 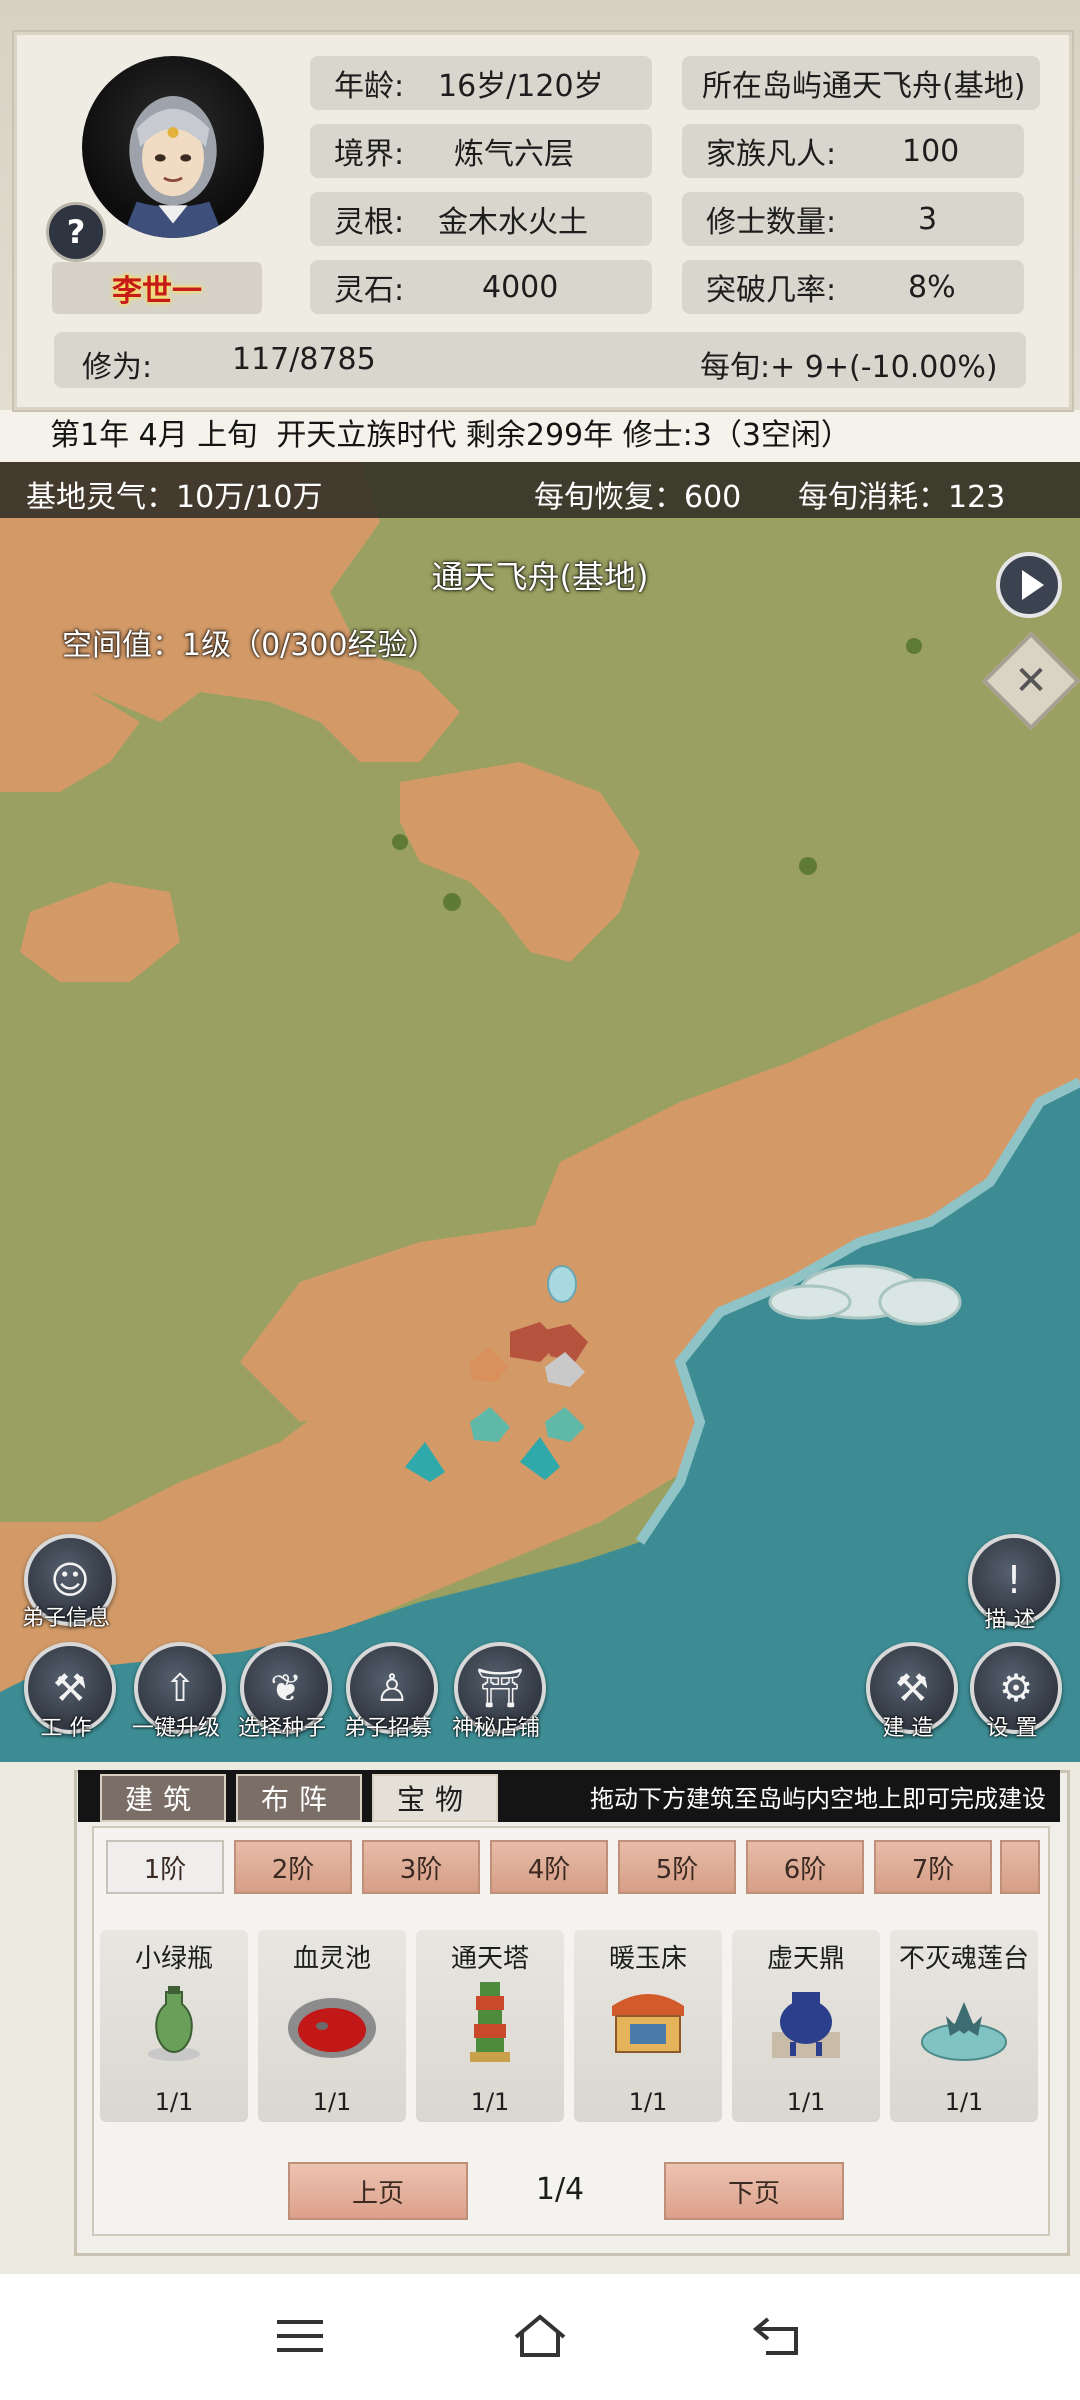 I want to click on jade-bed-icon, so click(x=648, y=2023).